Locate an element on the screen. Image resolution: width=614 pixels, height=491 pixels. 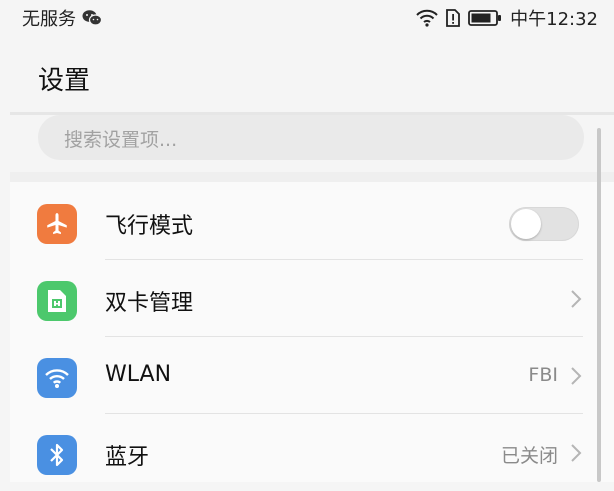
airplane-mode-toggle is located at coordinates (544, 224).